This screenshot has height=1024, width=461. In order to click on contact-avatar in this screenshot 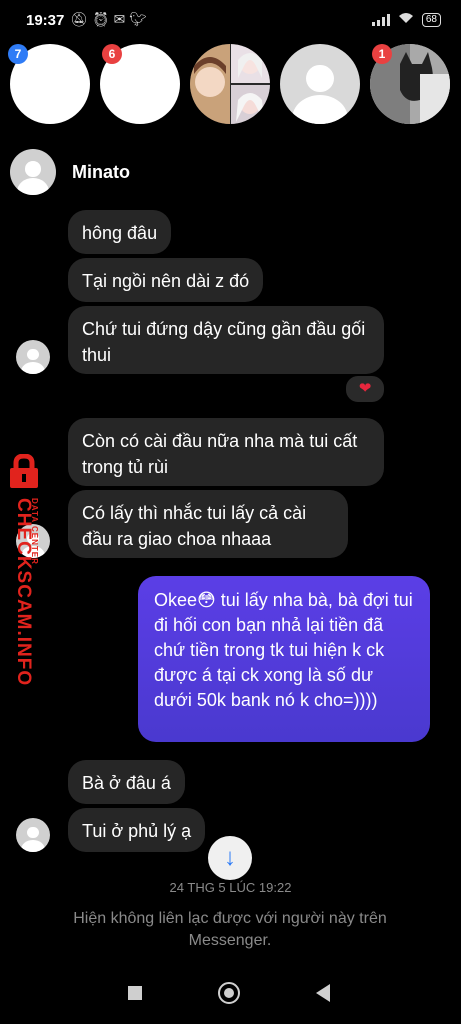, I will do `click(33, 172)`.